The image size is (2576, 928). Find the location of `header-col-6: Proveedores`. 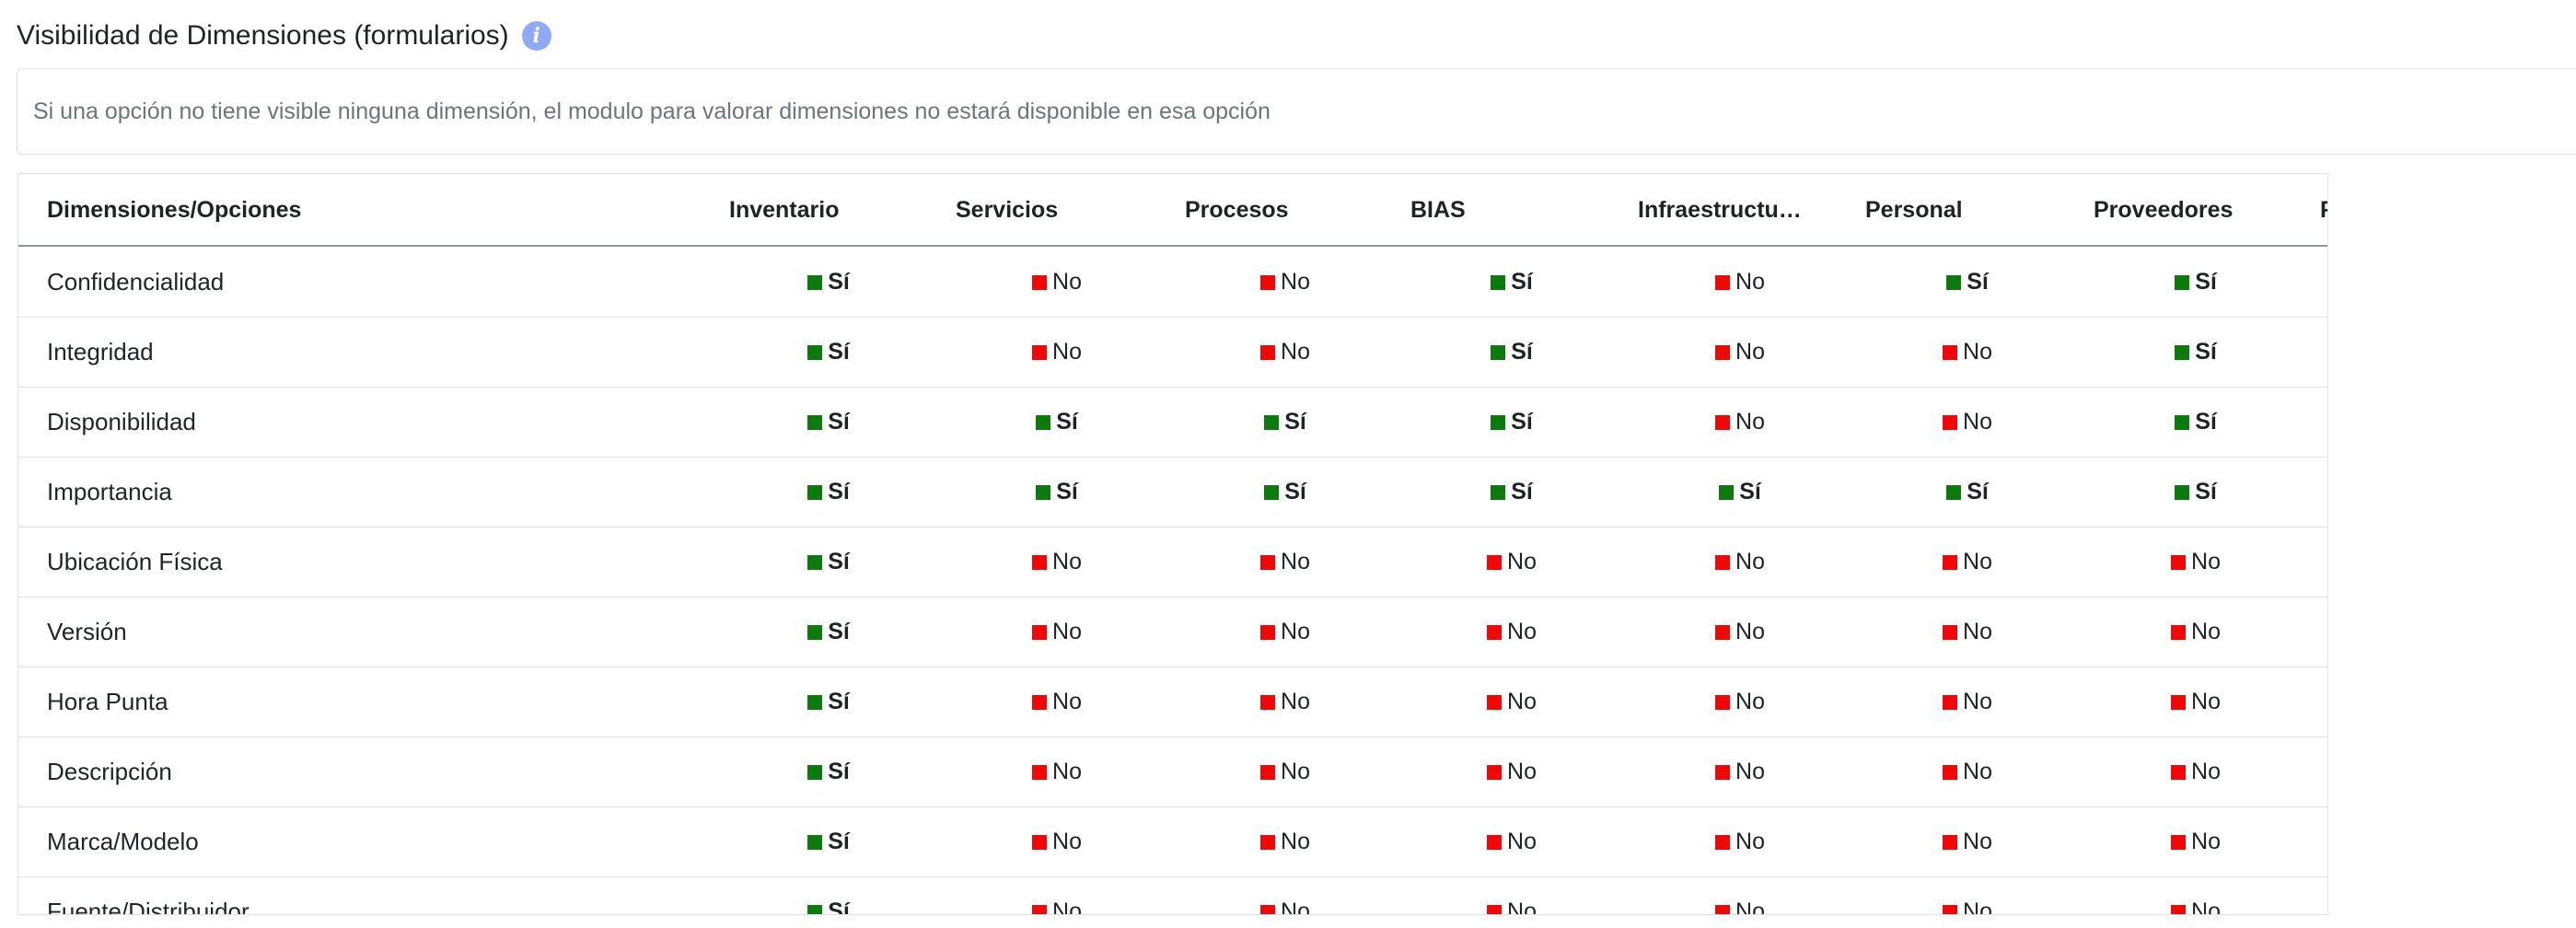

header-col-6: Proveedores is located at coordinates (2163, 210).